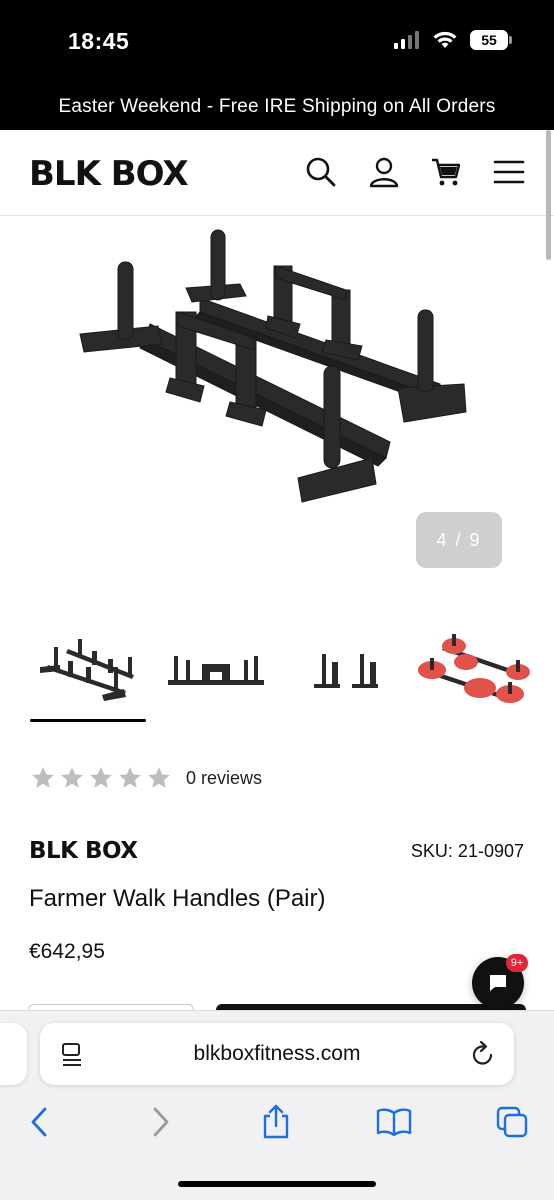 The height and width of the screenshot is (1200, 554). What do you see at coordinates (99, 41) in the screenshot?
I see `status-time: 18:45` at bounding box center [99, 41].